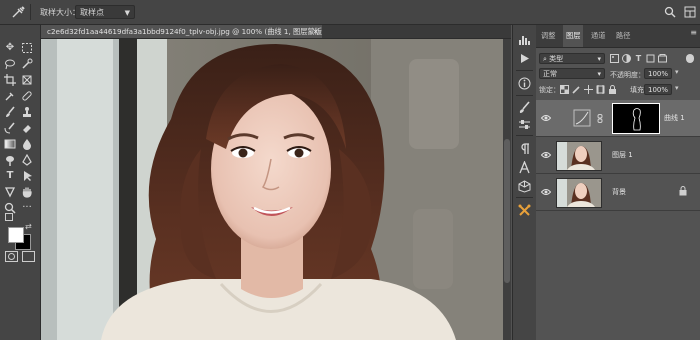 The height and width of the screenshot is (340, 700). I want to click on info-icon, so click(524, 83).